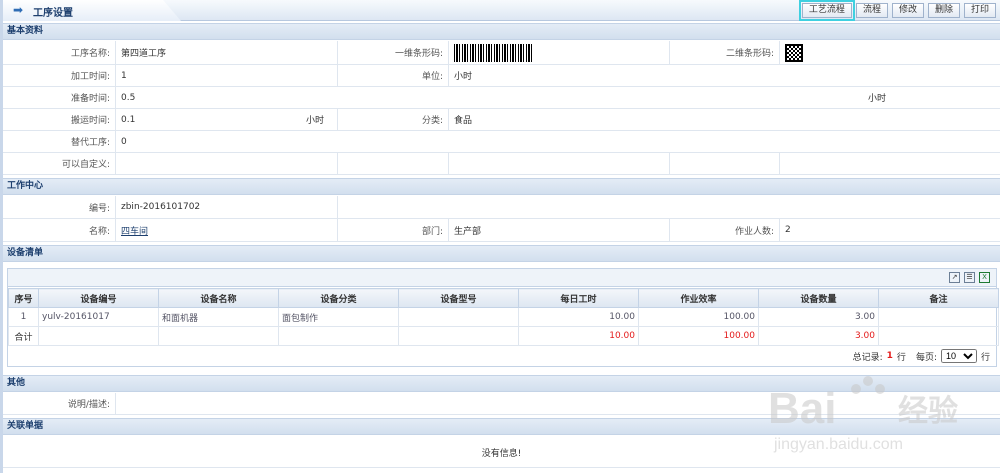 This screenshot has width=1000, height=473. What do you see at coordinates (18, 10) in the screenshot?
I see `arrow-right-icon: ➡` at bounding box center [18, 10].